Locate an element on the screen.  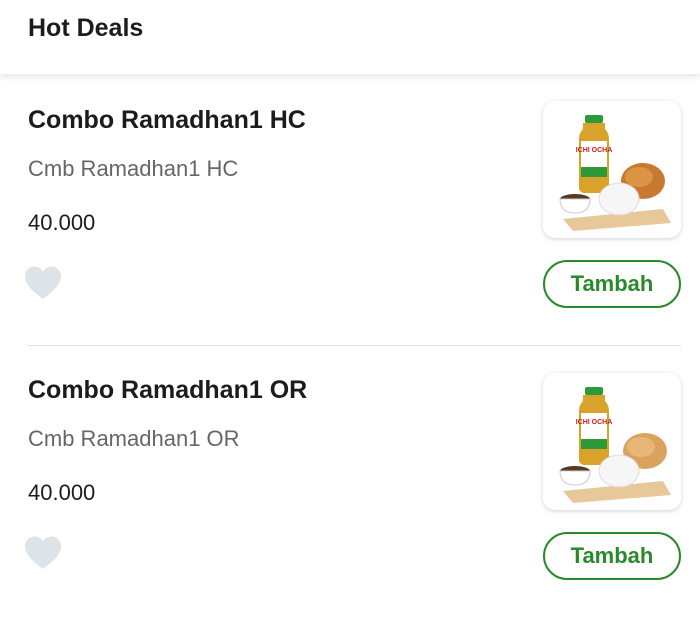
page-header: Hot Deals is located at coordinates (350, 37).